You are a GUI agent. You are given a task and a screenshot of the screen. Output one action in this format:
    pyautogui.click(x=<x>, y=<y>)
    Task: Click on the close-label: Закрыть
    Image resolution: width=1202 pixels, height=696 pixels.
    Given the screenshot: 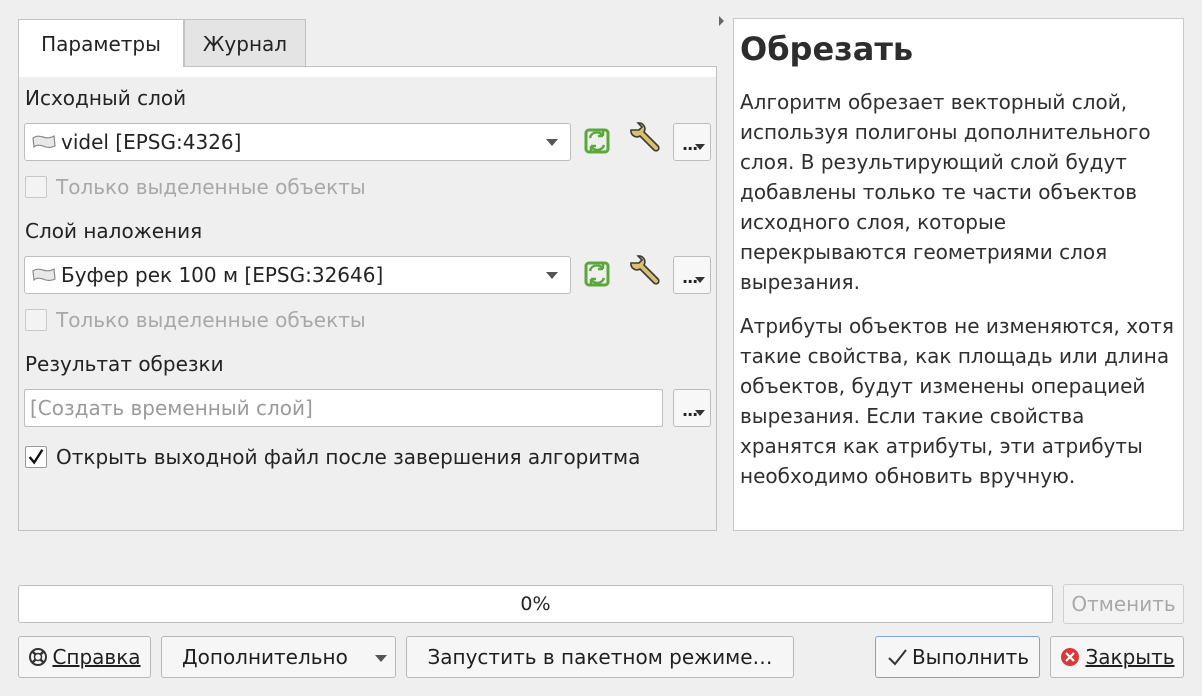 What is the action you would take?
    pyautogui.click(x=1130, y=657)
    